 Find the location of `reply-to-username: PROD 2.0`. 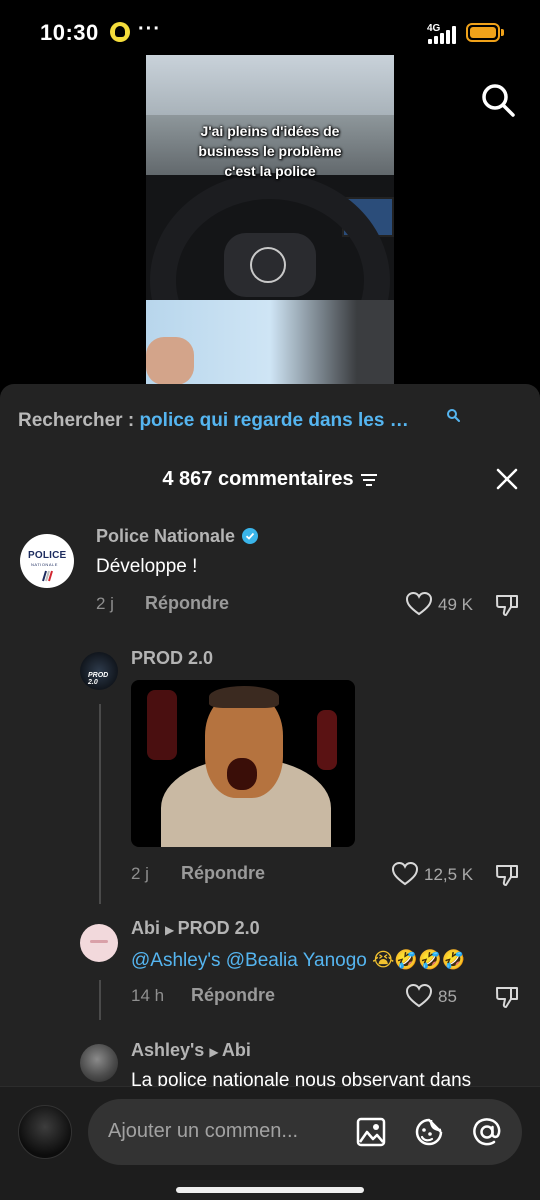

reply-to-username: PROD 2.0 is located at coordinates (219, 928).